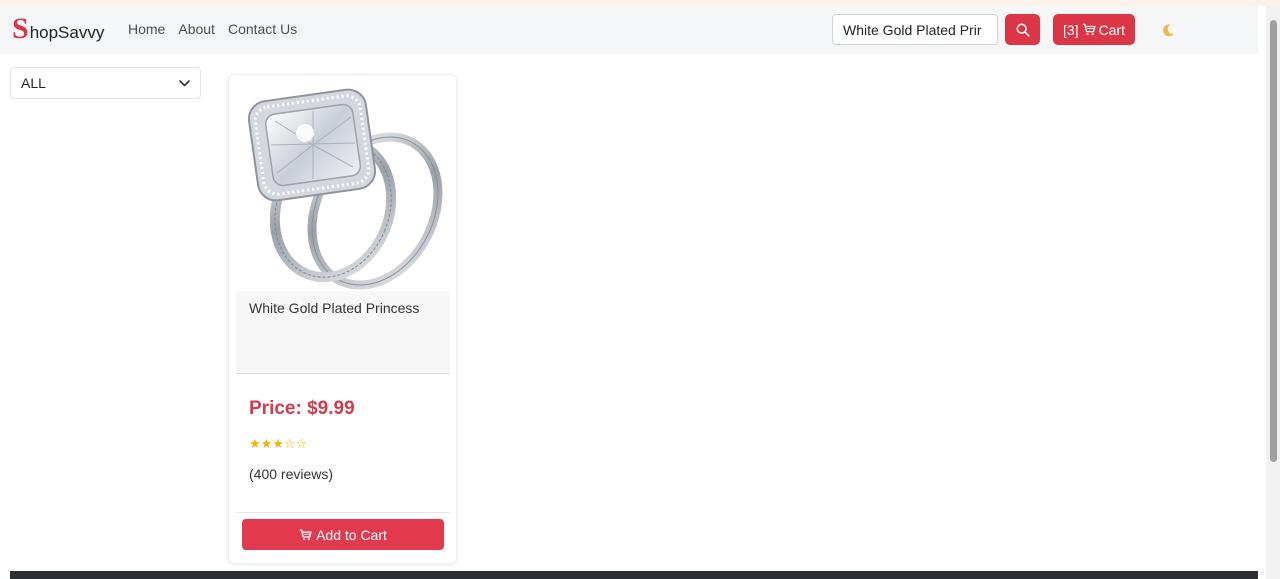 The height and width of the screenshot is (579, 1280). I want to click on add-to-cart-label: Add to Cart, so click(351, 534).